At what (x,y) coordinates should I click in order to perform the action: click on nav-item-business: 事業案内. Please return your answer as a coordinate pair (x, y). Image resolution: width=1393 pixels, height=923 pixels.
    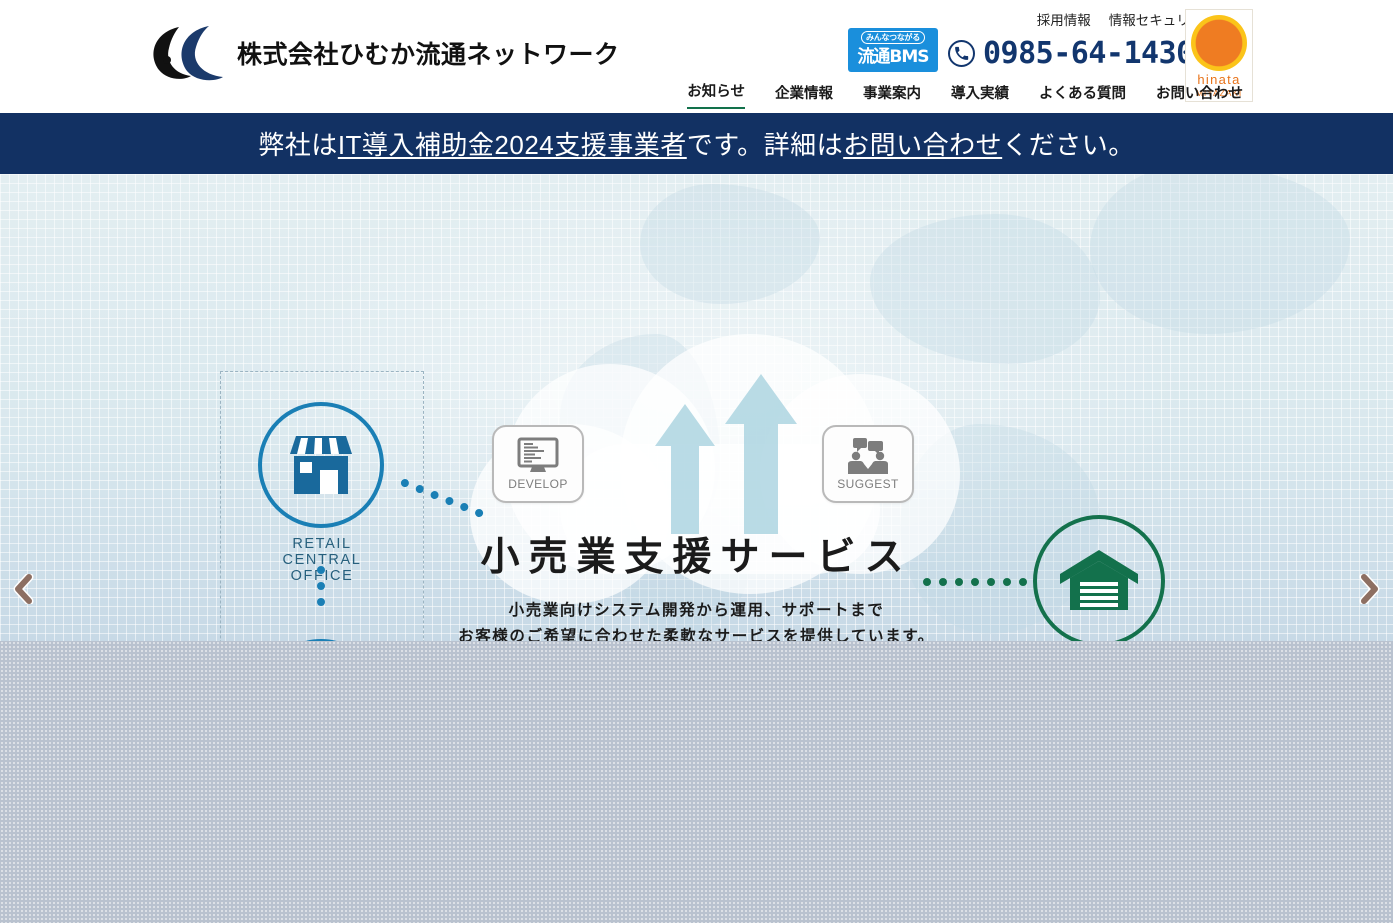
    Looking at the image, I should click on (892, 95).